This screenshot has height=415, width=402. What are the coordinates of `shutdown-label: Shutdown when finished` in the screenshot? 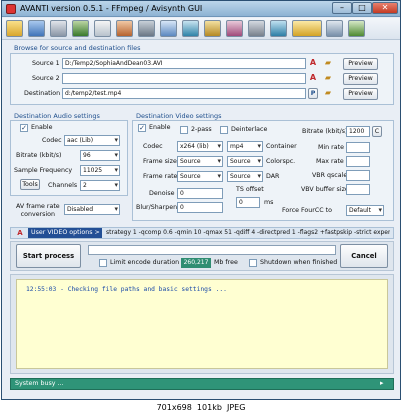 It's located at (299, 262).